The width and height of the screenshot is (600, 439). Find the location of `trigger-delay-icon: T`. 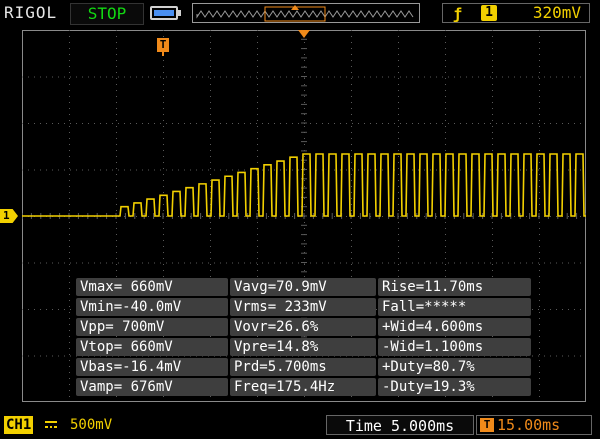

trigger-delay-icon: T is located at coordinates (487, 425).